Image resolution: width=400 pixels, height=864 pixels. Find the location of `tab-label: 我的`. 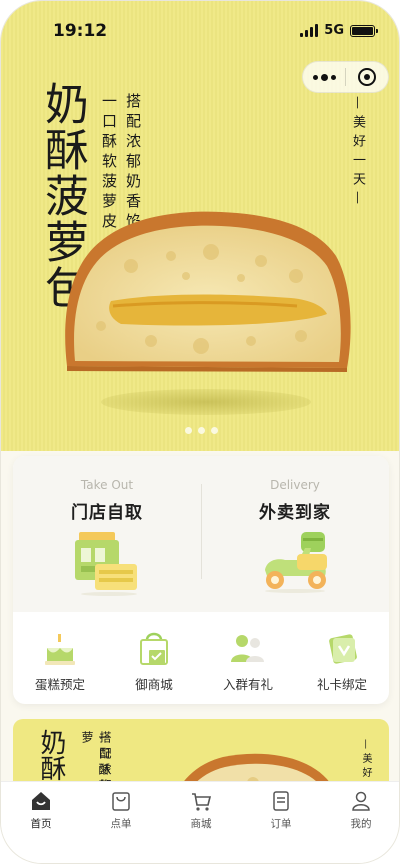

tab-label: 我的 is located at coordinates (361, 824).